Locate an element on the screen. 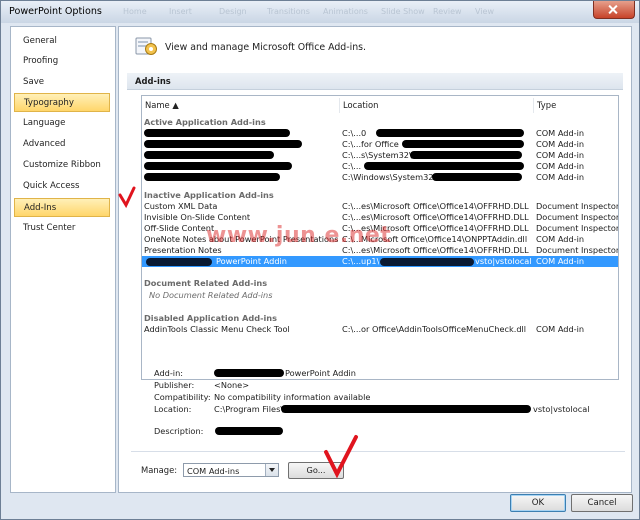 The image size is (640, 520). table-row: C:\...s\System32\ COM Add-in is located at coordinates (380, 155).